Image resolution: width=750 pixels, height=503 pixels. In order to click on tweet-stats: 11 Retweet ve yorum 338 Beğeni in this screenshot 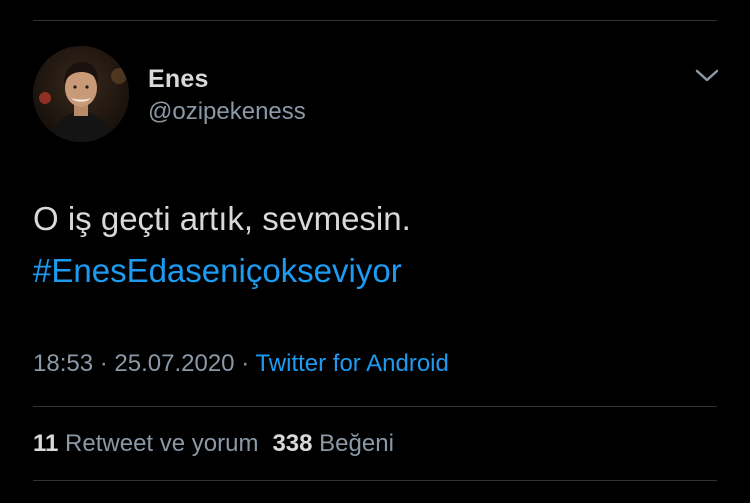, I will do `click(213, 444)`.